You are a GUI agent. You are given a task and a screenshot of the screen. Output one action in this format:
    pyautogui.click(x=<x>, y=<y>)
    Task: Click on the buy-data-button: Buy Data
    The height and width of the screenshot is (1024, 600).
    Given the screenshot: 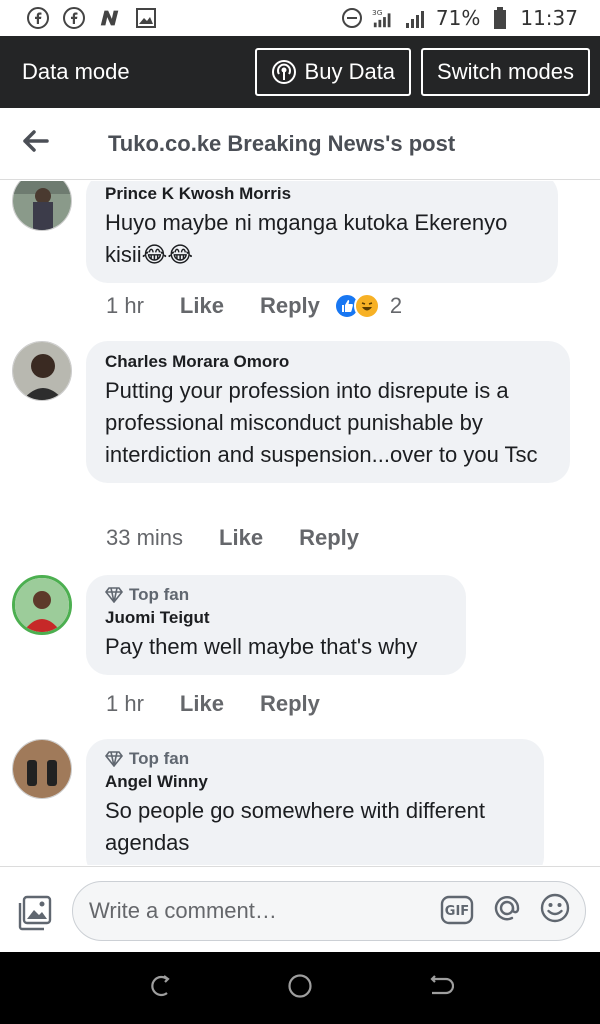 What is the action you would take?
    pyautogui.click(x=333, y=72)
    